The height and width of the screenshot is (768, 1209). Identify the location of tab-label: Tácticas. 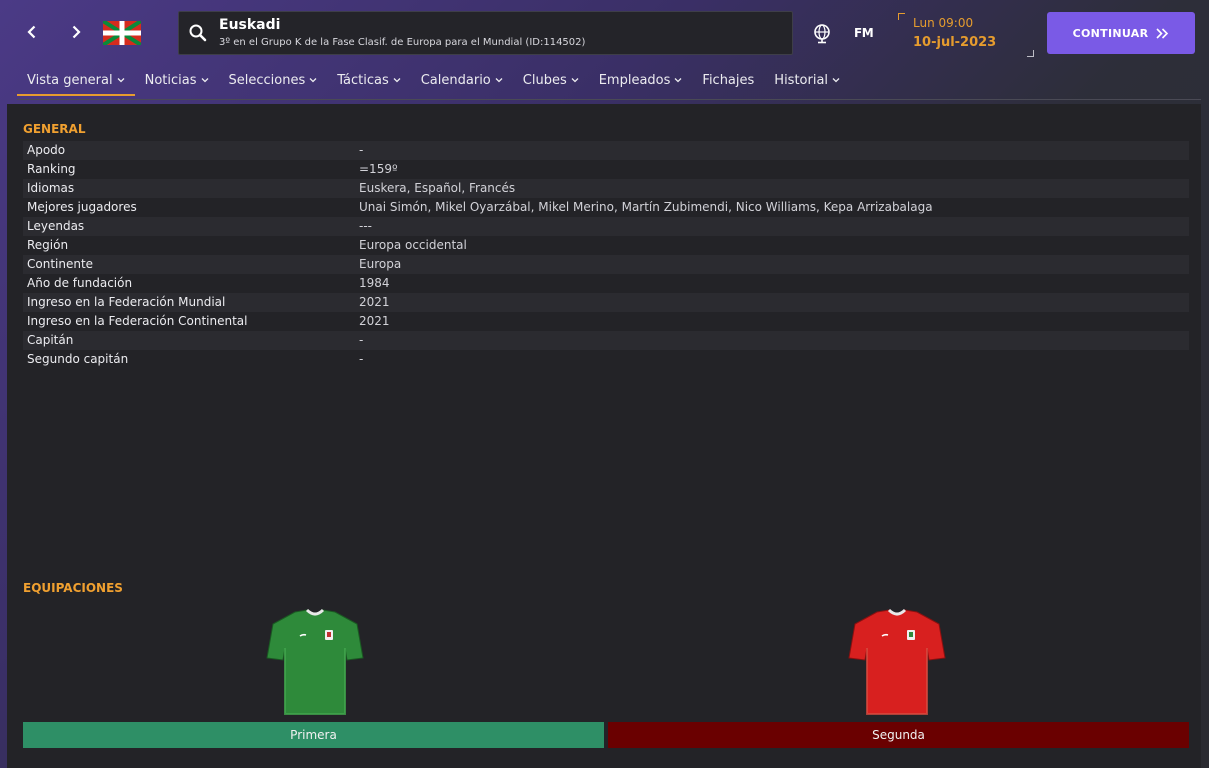
(363, 80).